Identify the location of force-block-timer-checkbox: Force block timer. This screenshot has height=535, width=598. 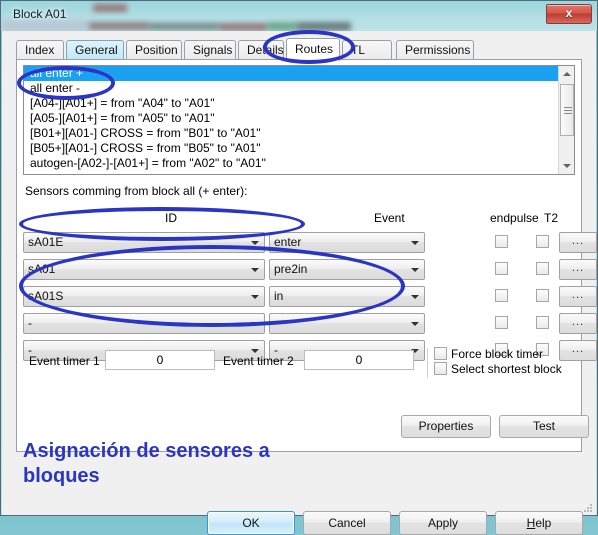
(488, 354).